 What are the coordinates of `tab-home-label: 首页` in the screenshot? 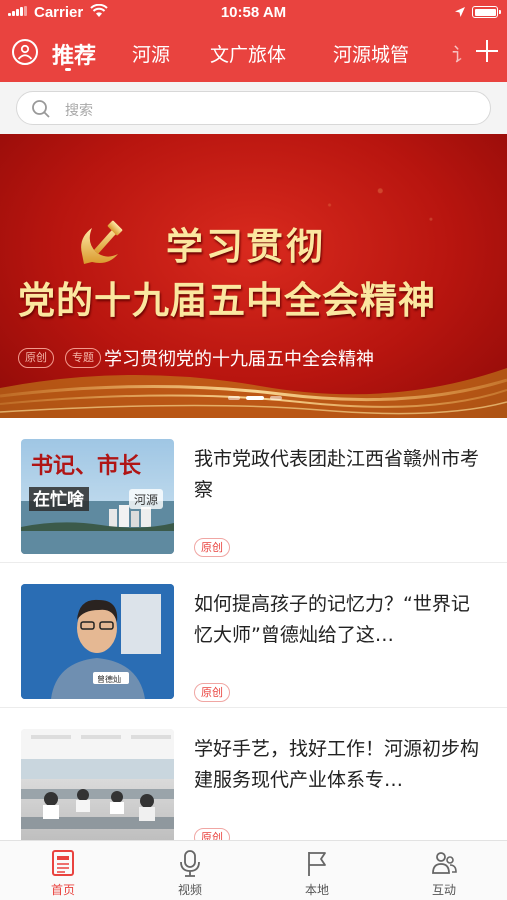 It's located at (62, 890).